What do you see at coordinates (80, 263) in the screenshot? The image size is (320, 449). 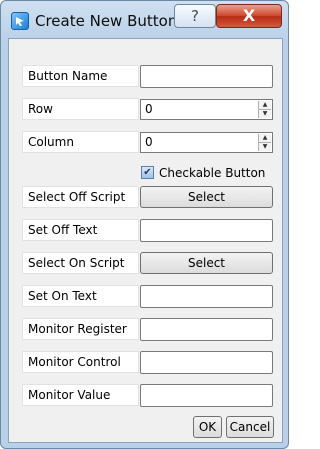 I see `select-on-script-label: Select On Script` at bounding box center [80, 263].